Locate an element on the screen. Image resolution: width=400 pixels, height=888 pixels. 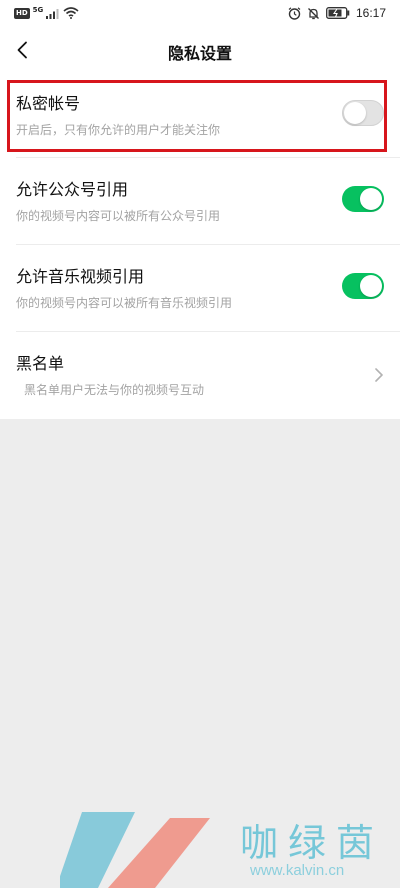
setting-title: 允许公众号引用 is located at coordinates (72, 189).